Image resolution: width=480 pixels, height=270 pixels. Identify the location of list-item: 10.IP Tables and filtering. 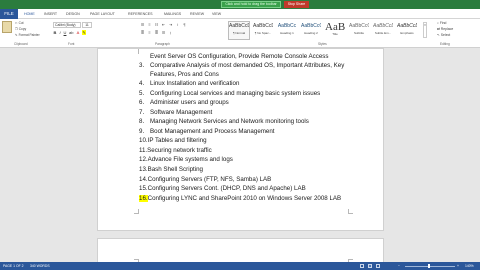
(173, 141).